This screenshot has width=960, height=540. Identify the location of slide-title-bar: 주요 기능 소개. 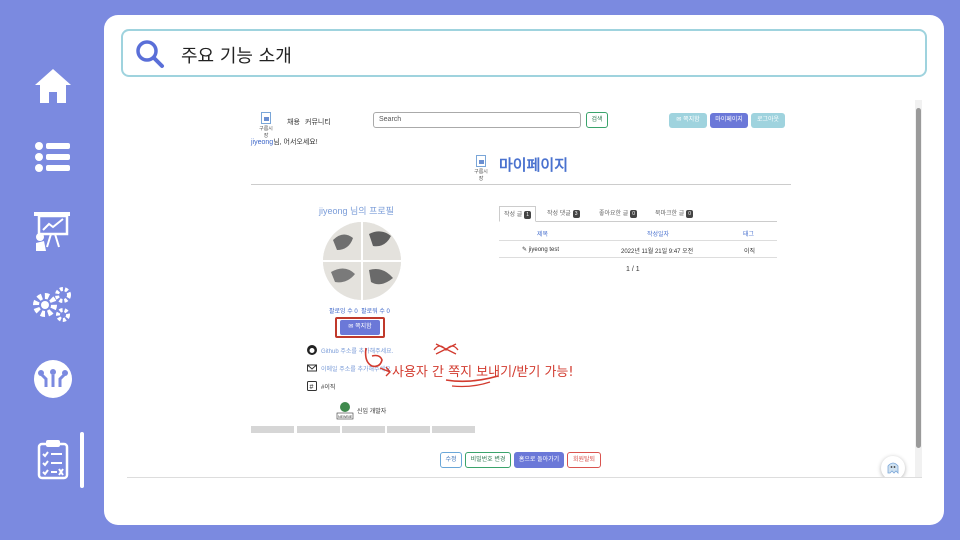
(524, 53).